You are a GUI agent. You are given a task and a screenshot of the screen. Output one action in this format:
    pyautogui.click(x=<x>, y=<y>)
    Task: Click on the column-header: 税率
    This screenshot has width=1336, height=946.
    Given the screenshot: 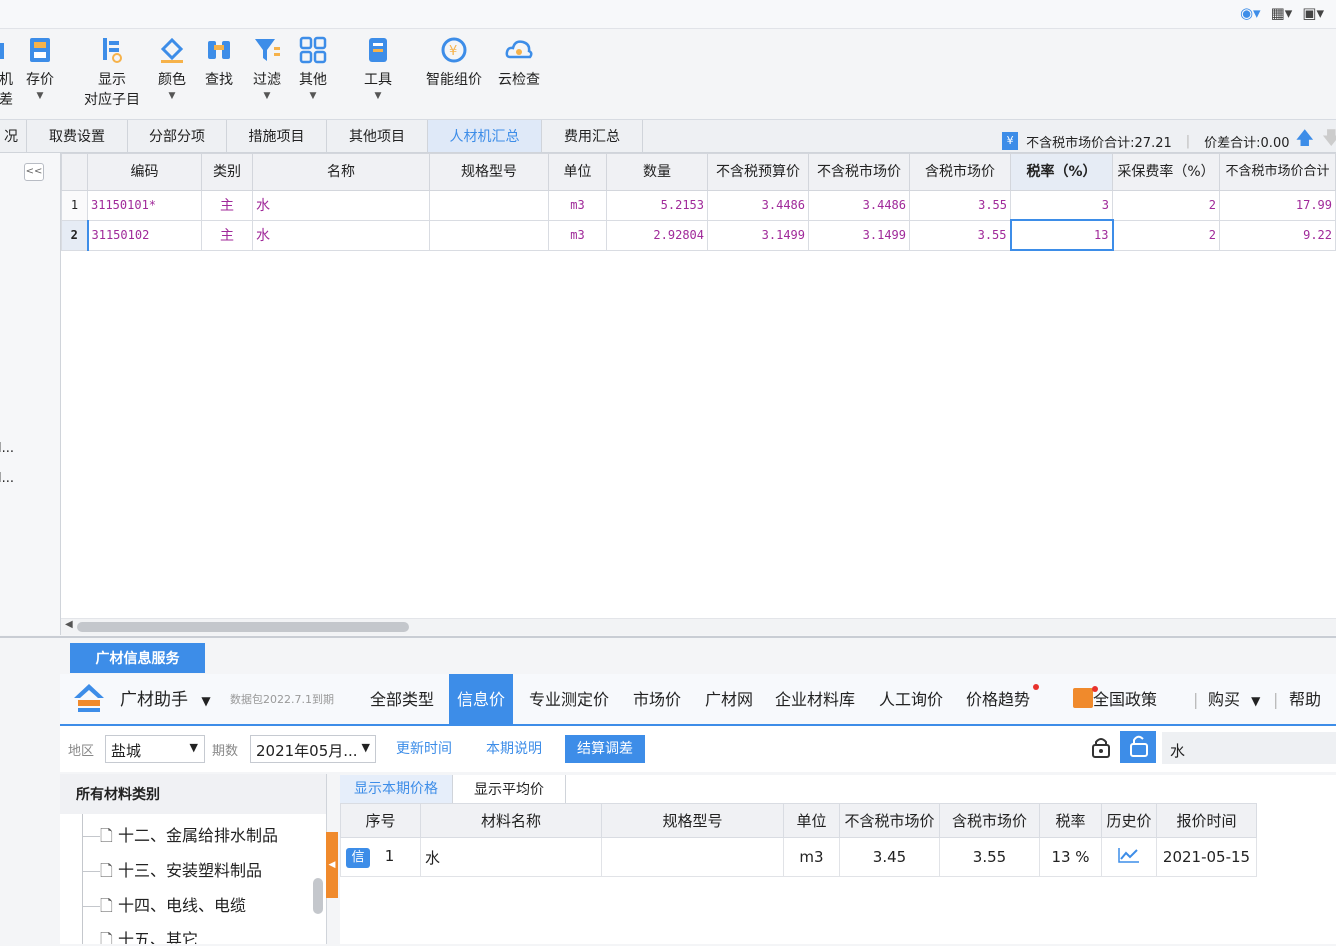 What is the action you would take?
    pyautogui.click(x=1070, y=820)
    